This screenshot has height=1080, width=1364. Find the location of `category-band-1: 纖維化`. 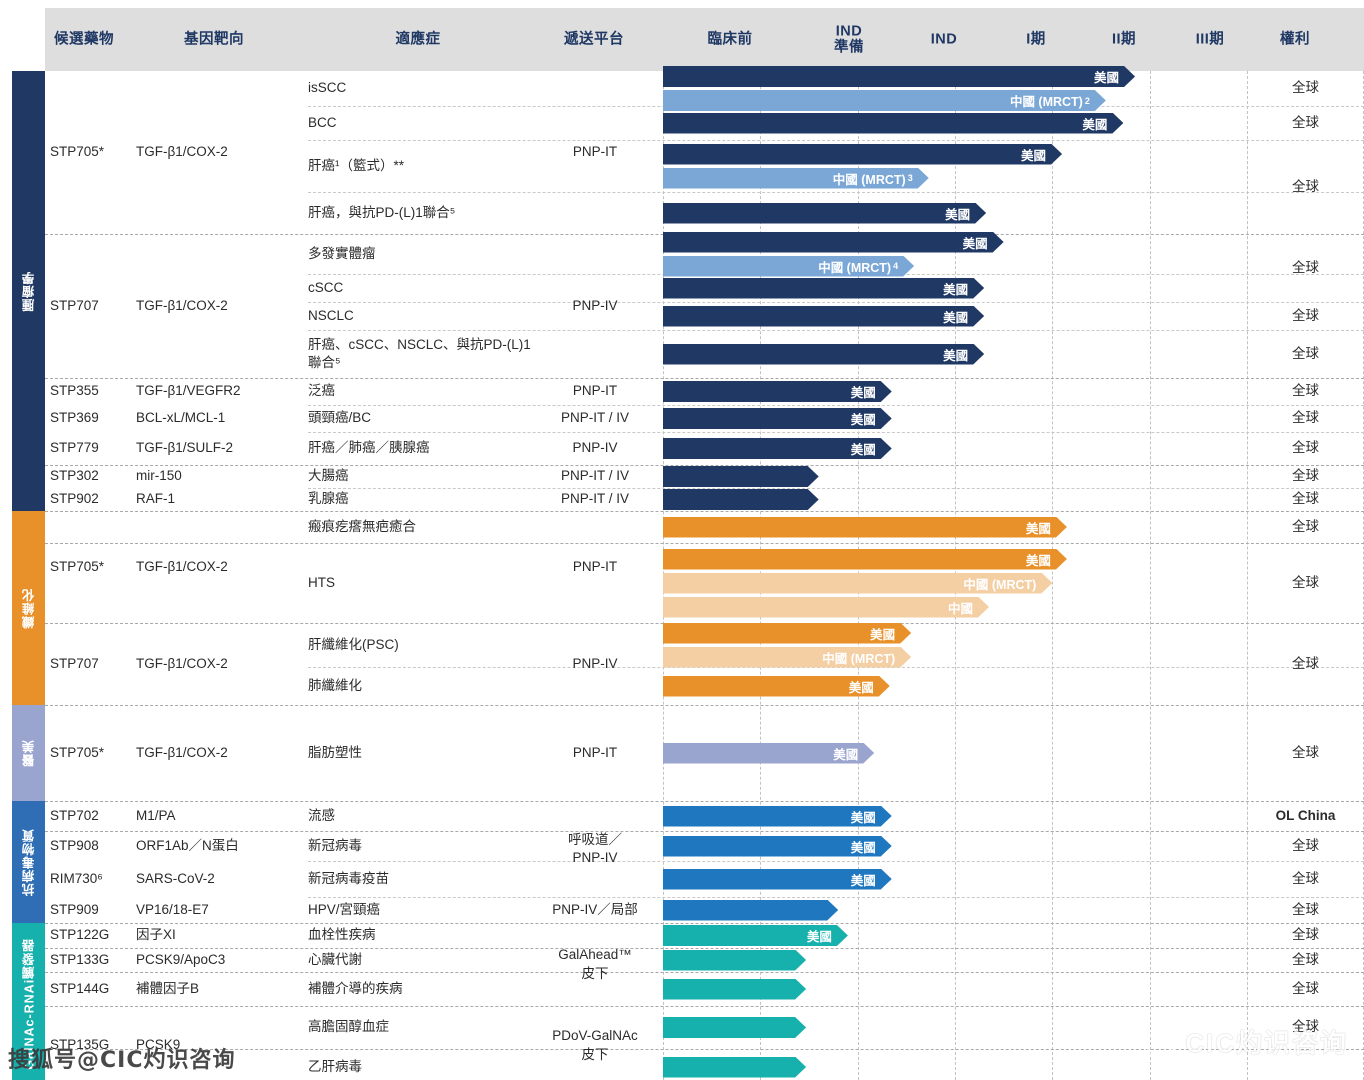

category-band-1: 纖維化 is located at coordinates (29, 608).